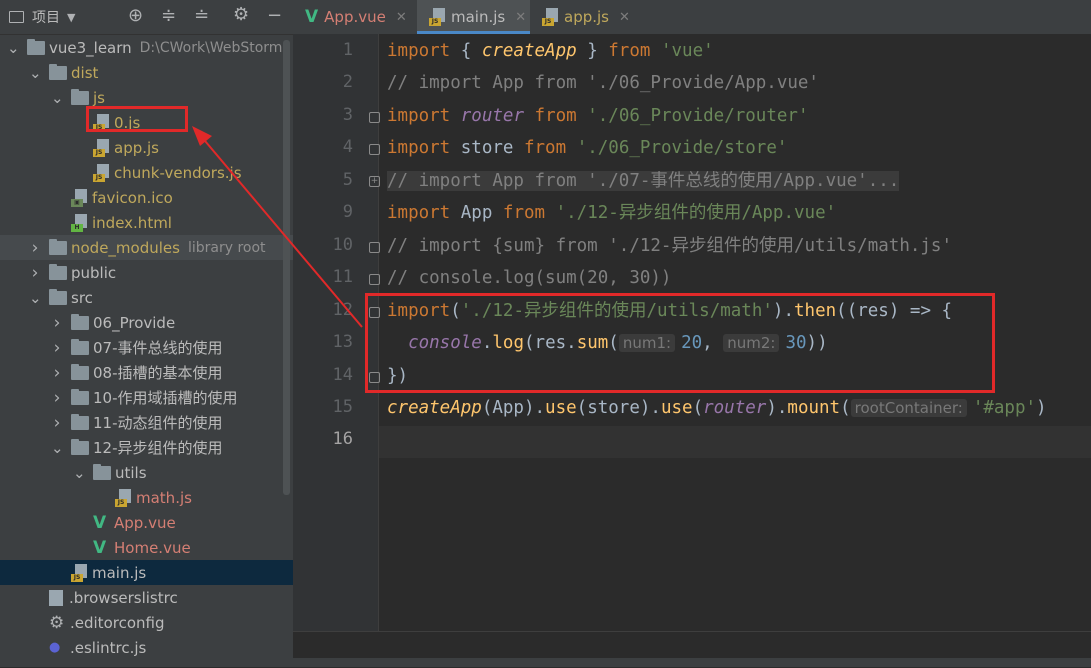 The height and width of the screenshot is (668, 1091). Describe the element at coordinates (545, 662) in the screenshot. I see `bottom-strip` at that location.